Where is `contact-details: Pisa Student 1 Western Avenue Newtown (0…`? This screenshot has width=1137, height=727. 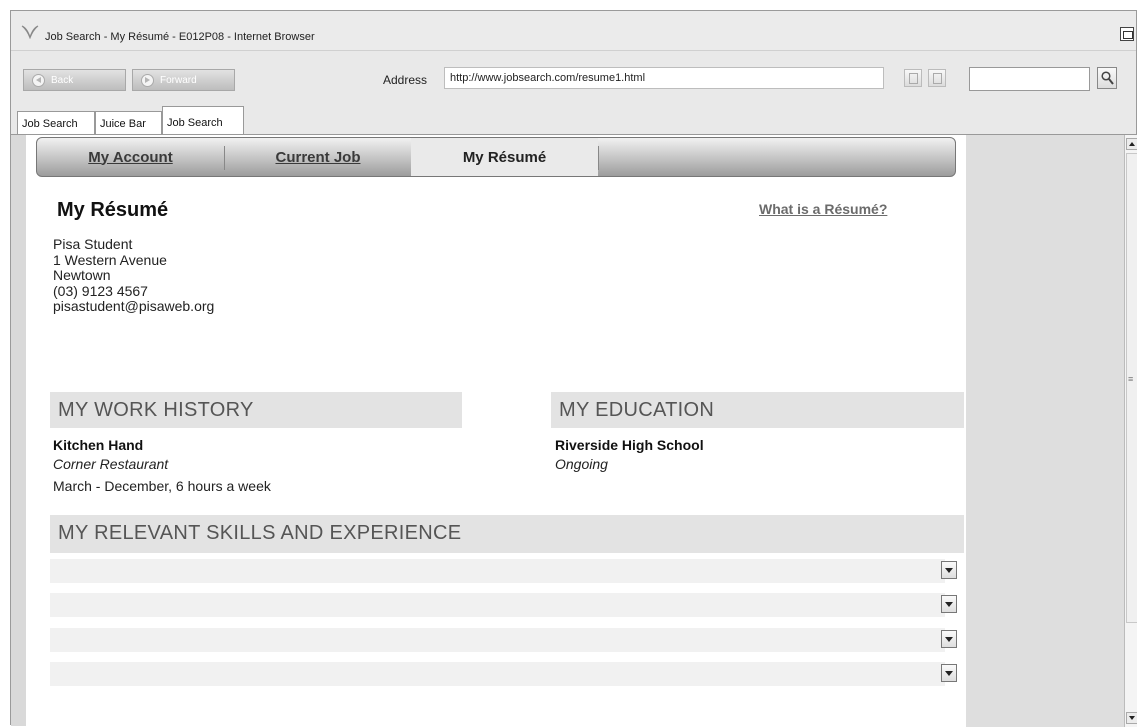 contact-details: Pisa Student 1 Western Avenue Newtown (0… is located at coordinates (134, 275).